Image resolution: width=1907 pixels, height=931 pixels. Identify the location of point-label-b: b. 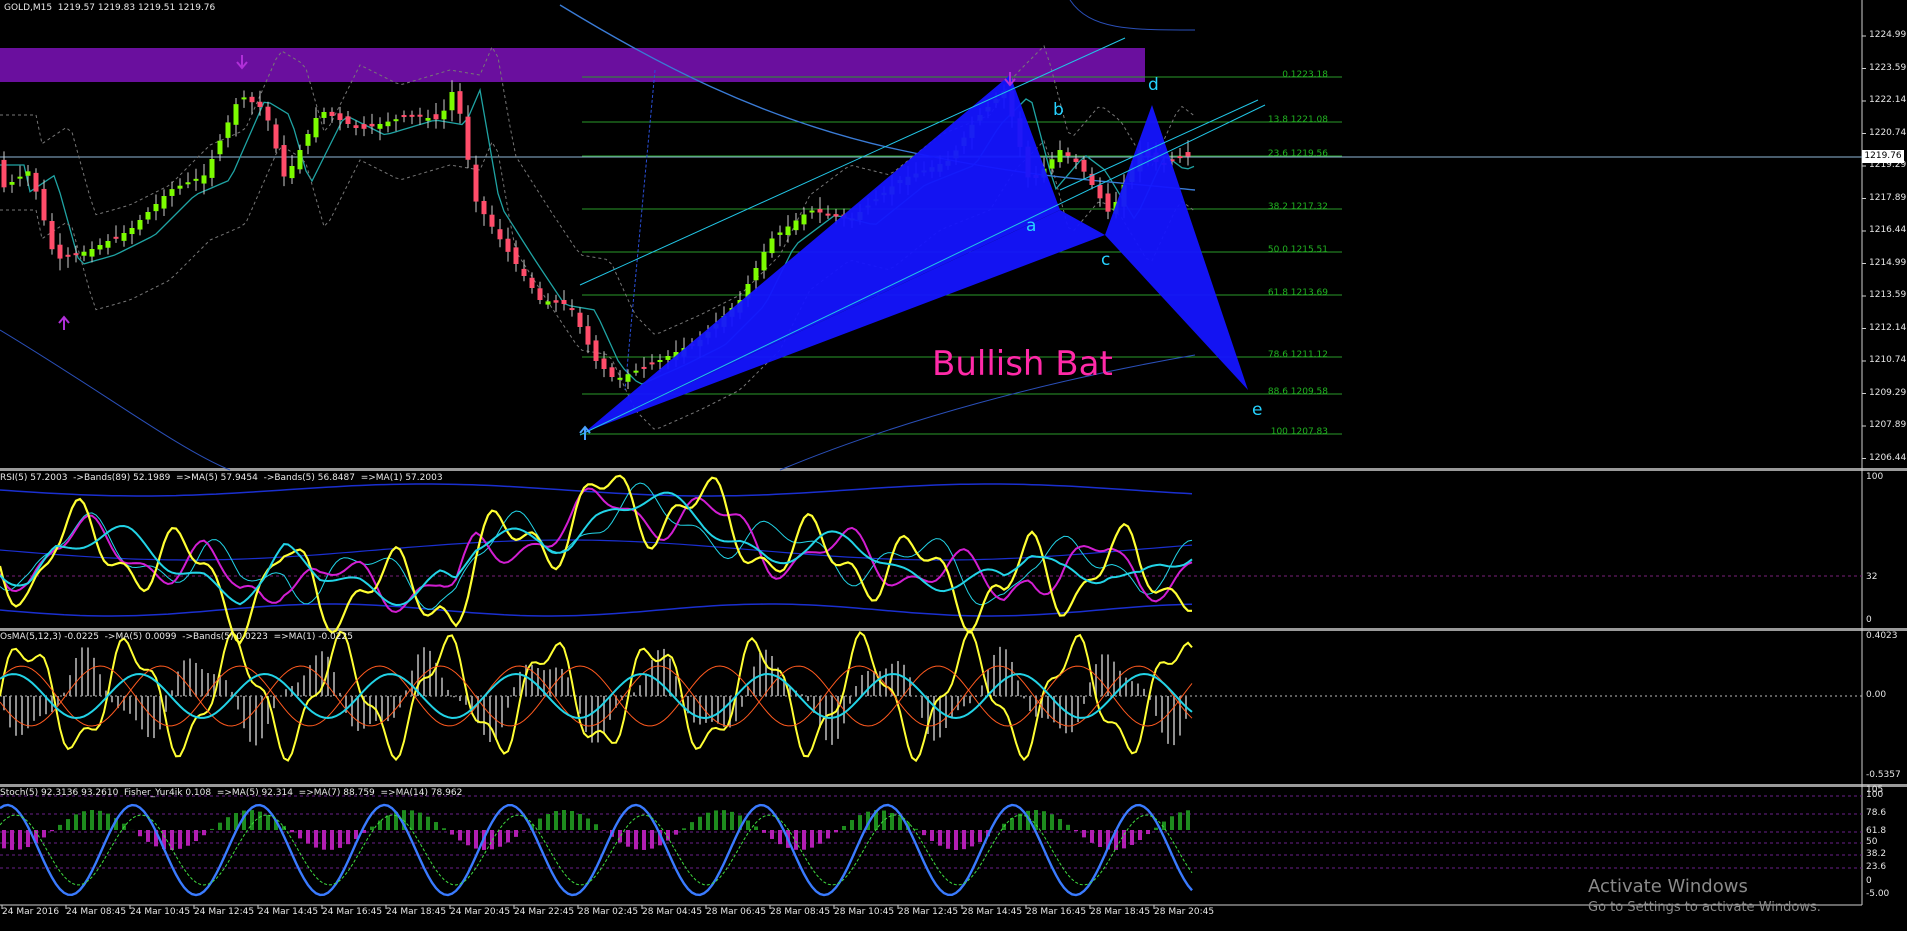
(1058, 110).